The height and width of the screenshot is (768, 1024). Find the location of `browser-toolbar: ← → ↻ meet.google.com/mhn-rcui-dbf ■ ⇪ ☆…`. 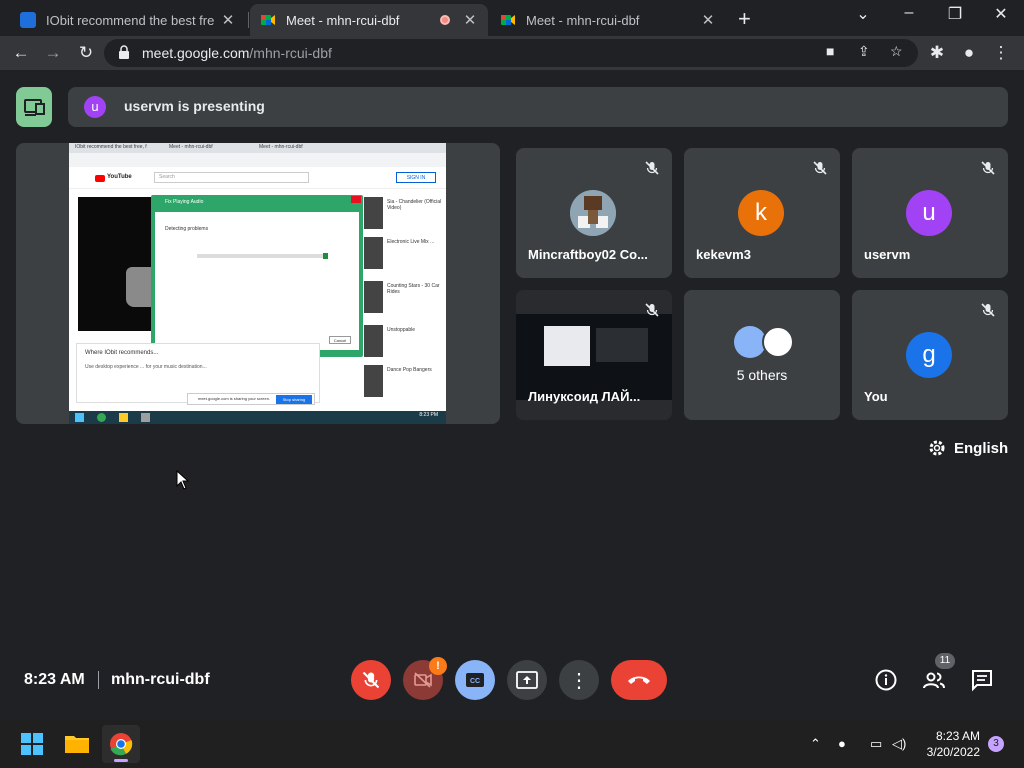

browser-toolbar: ← → ↻ meet.google.com/mhn-rcui-dbf ■ ⇪ ☆… is located at coordinates (512, 53).